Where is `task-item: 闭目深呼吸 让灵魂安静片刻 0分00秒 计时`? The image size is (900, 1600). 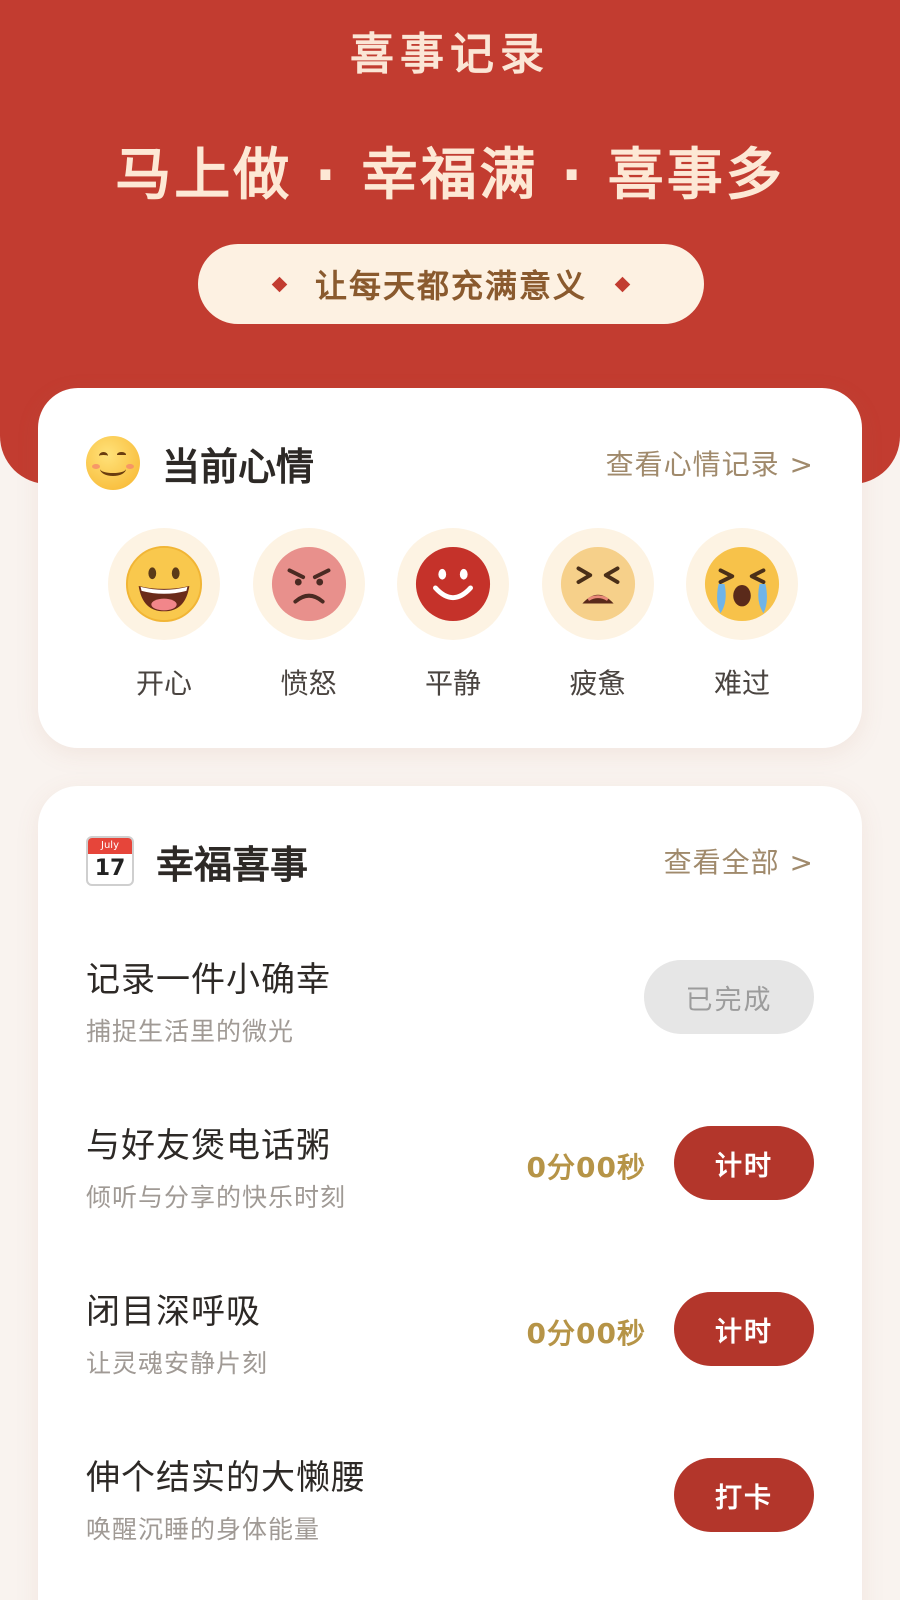
task-item: 闭目深呼吸 让灵魂安静片刻 0分00秒 计时 is located at coordinates (450, 1334).